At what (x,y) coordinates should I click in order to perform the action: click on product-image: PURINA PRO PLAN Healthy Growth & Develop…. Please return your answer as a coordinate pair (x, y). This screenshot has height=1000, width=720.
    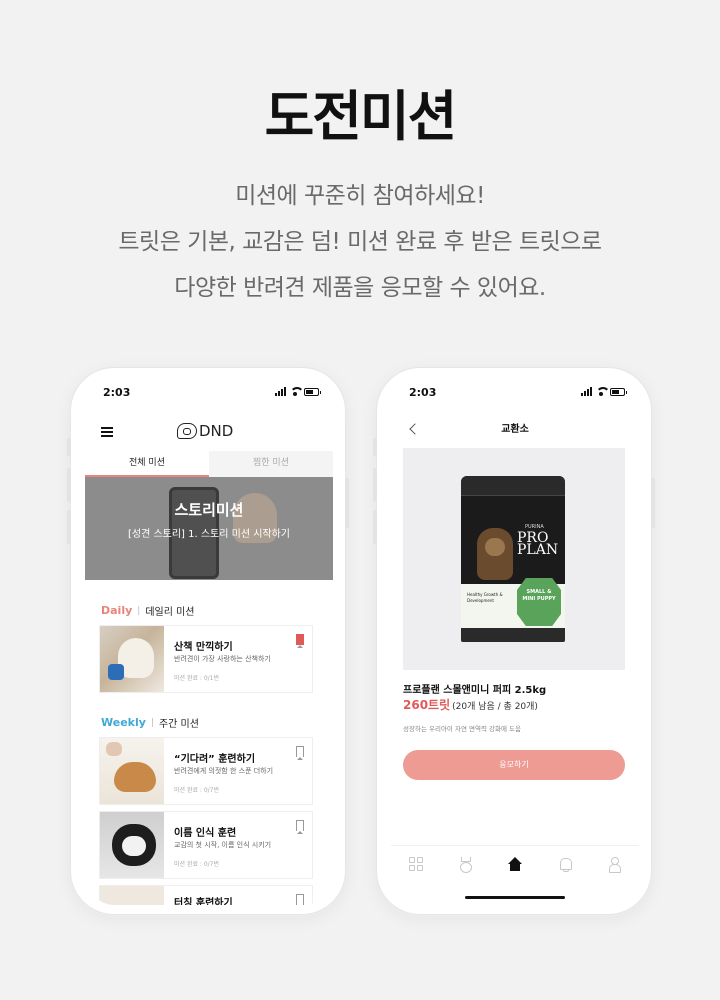
    Looking at the image, I should click on (514, 559).